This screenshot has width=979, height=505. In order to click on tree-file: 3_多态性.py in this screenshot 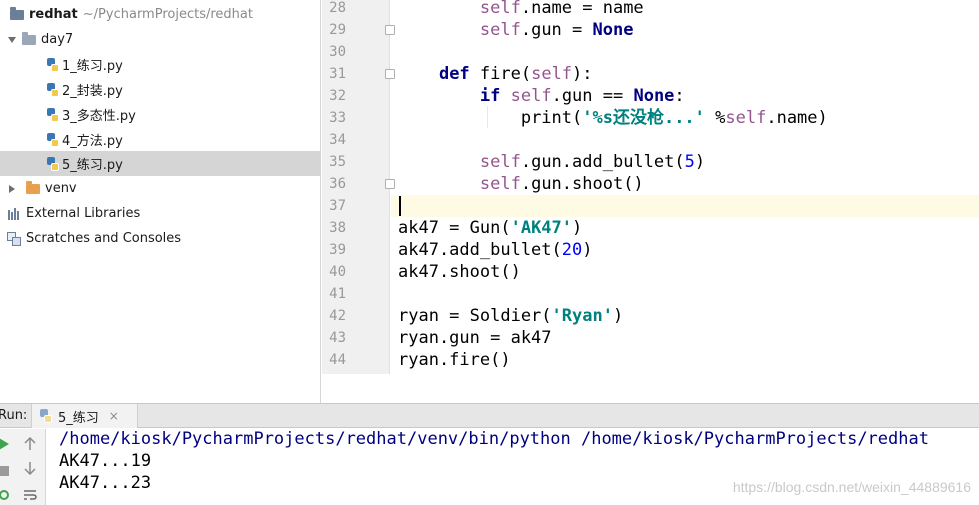, I will do `click(160, 114)`.